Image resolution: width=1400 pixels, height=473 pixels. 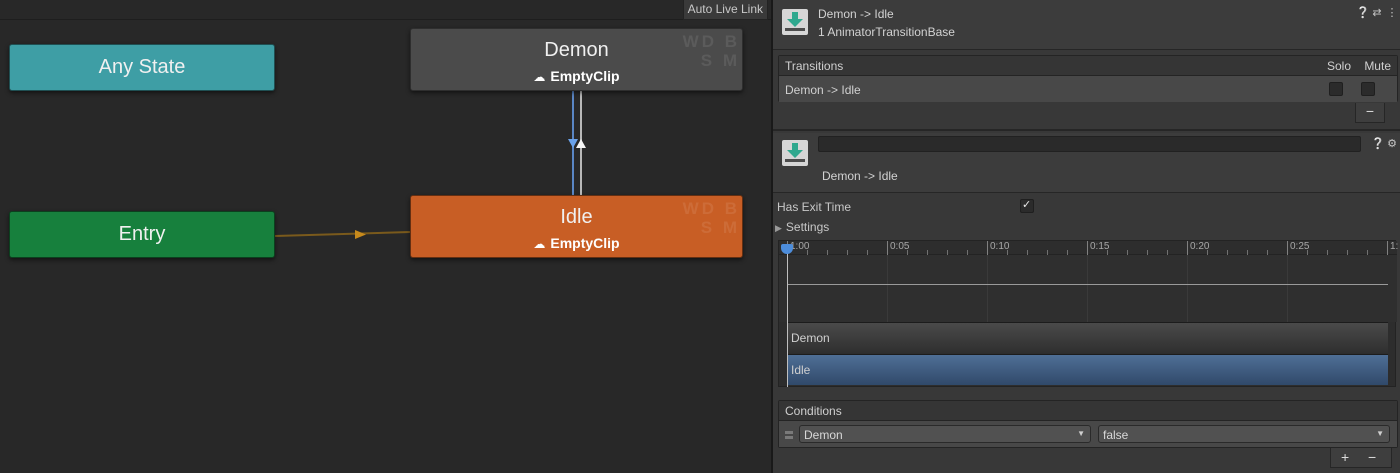 What do you see at coordinates (813, 411) in the screenshot?
I see `conditions-label: Conditions` at bounding box center [813, 411].